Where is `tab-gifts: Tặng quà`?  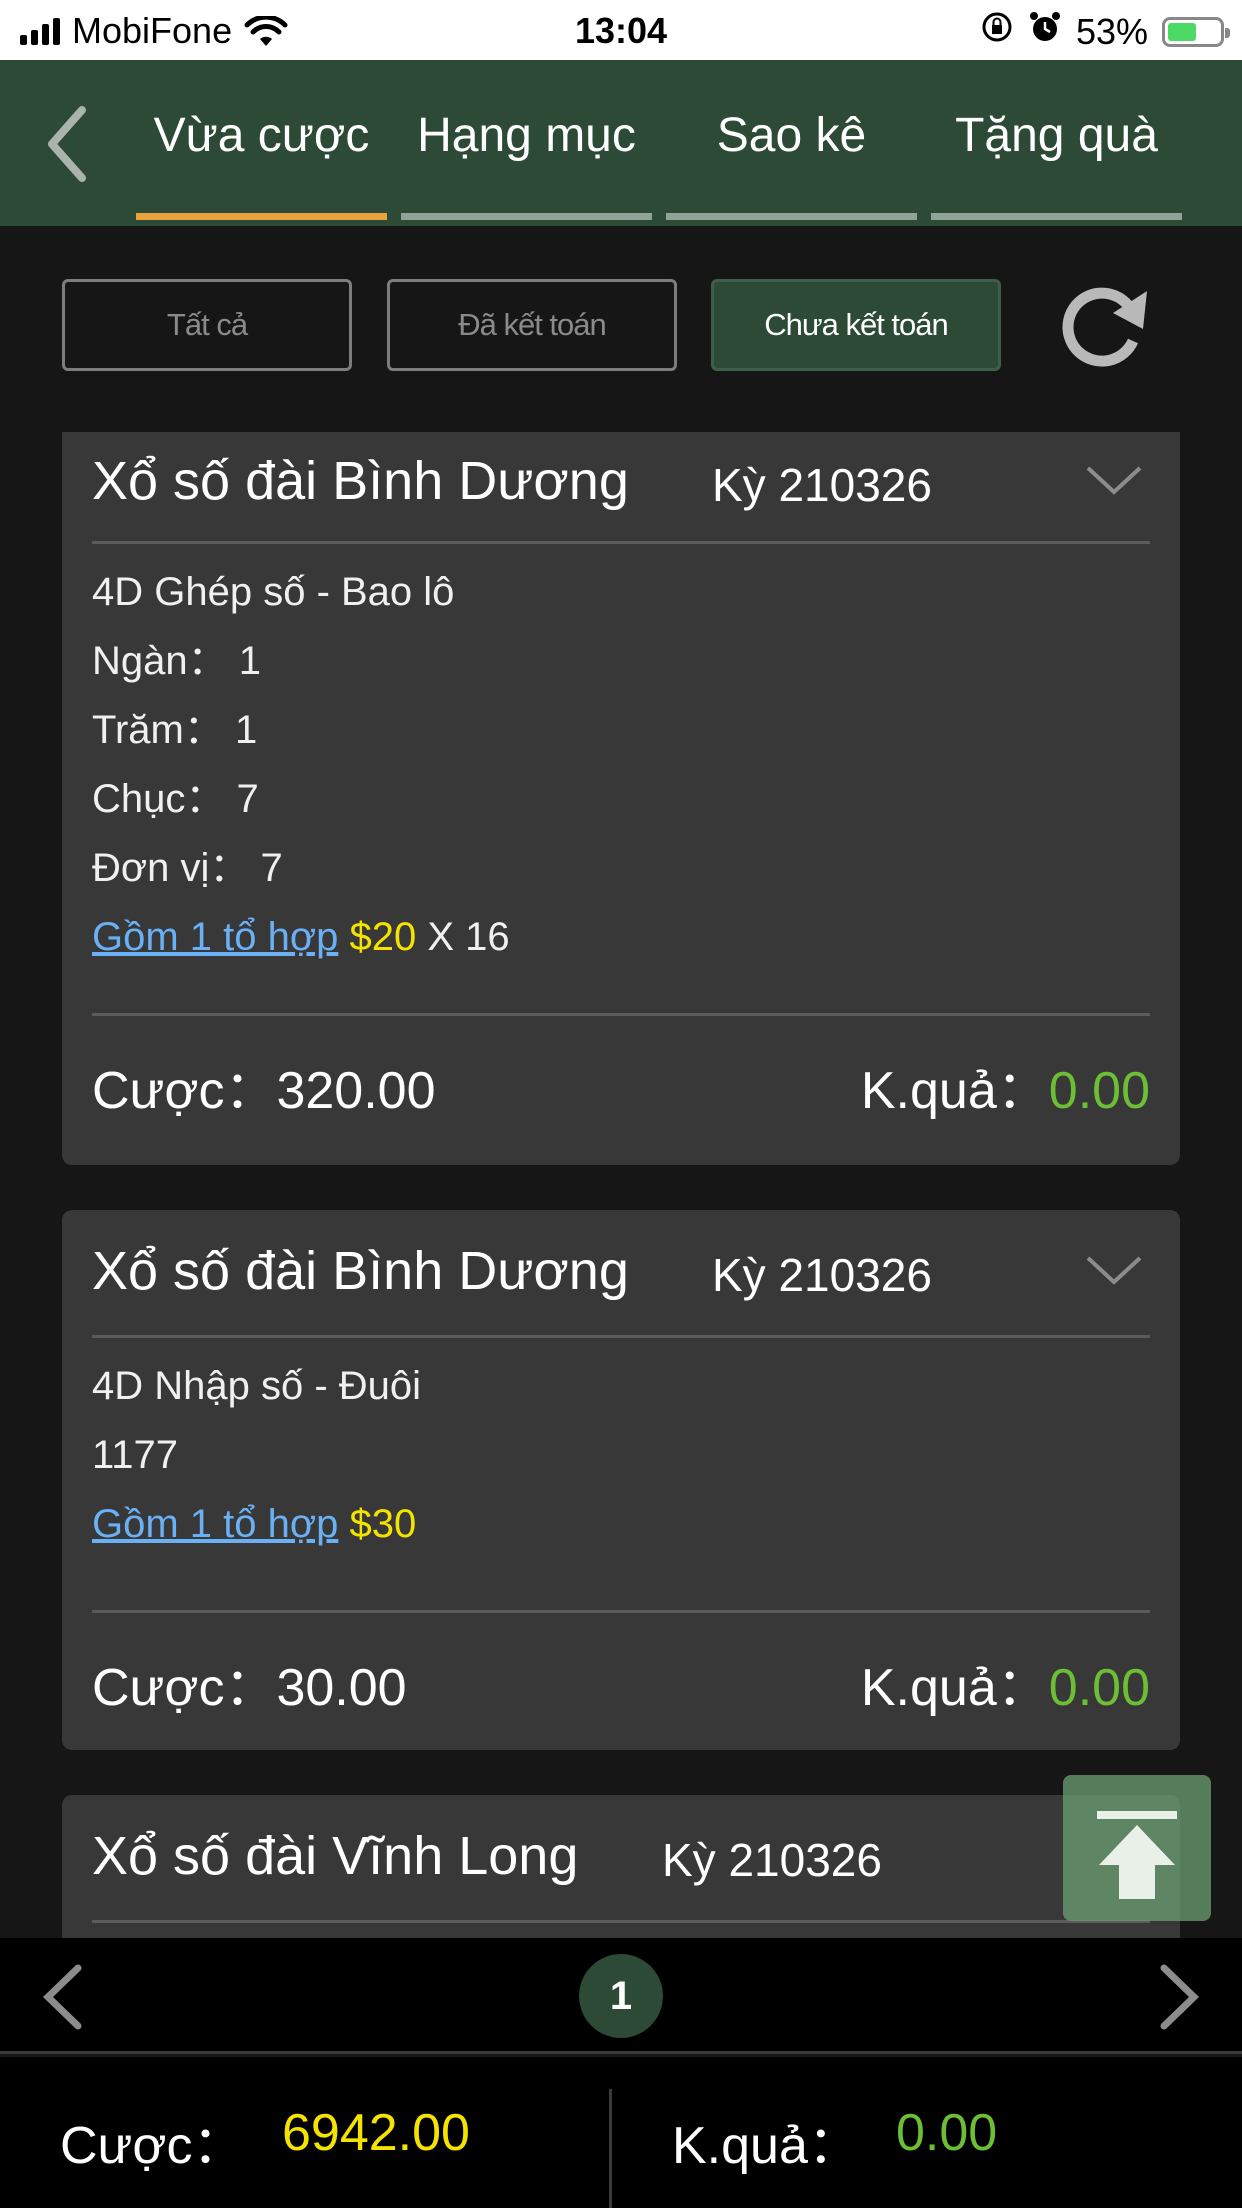 tab-gifts: Tặng quà is located at coordinates (1056, 143).